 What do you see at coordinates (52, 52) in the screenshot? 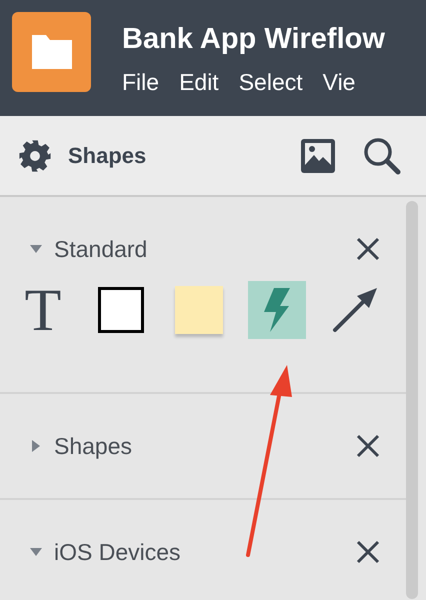
I see `folder-icon` at bounding box center [52, 52].